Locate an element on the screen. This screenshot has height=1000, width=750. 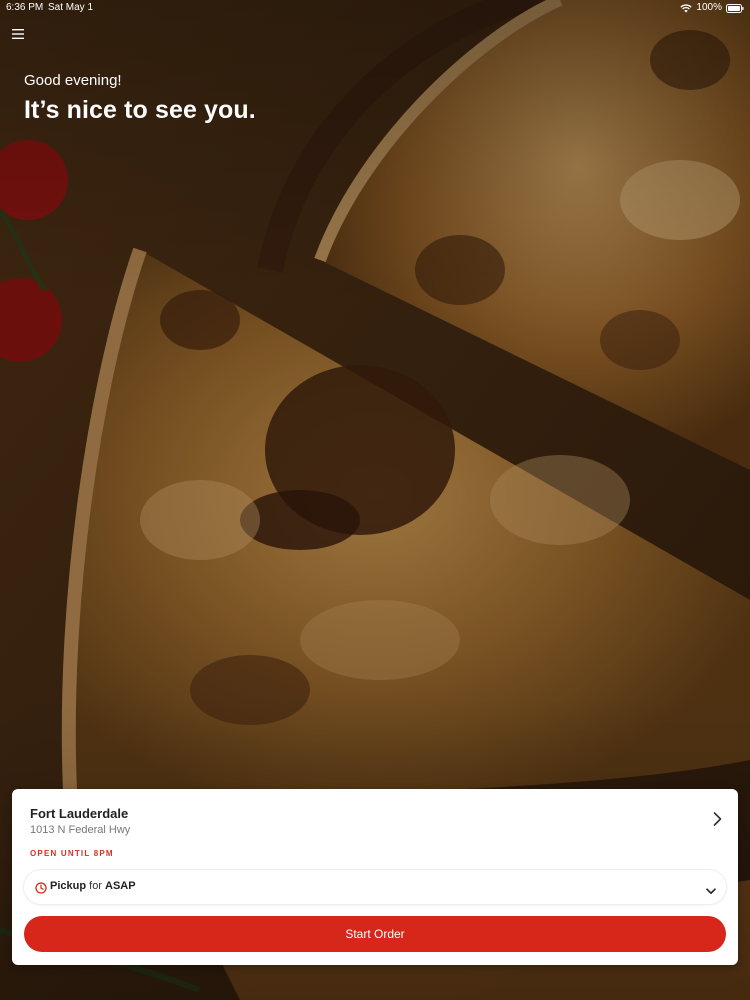
chevron-down-icon is located at coordinates (711, 891).